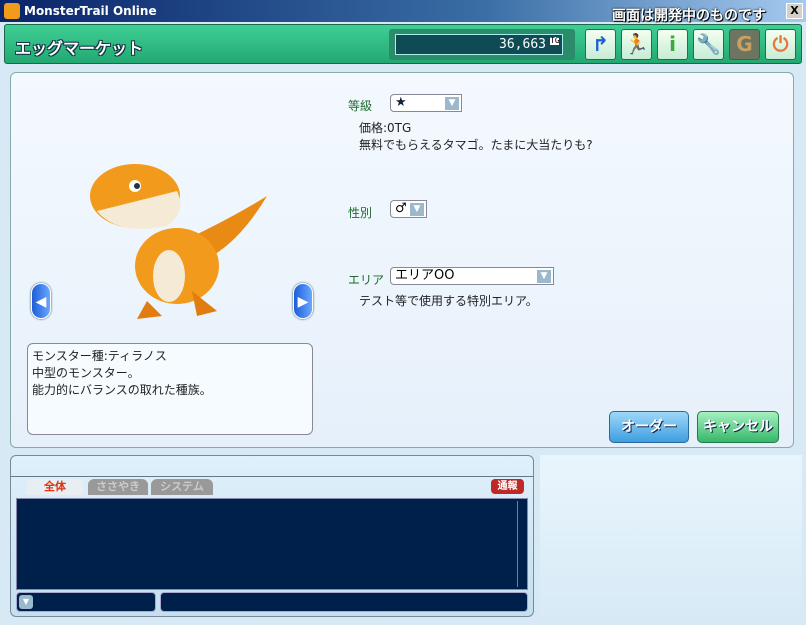  I want to click on money-display: 36,663 TG, so click(482, 44).